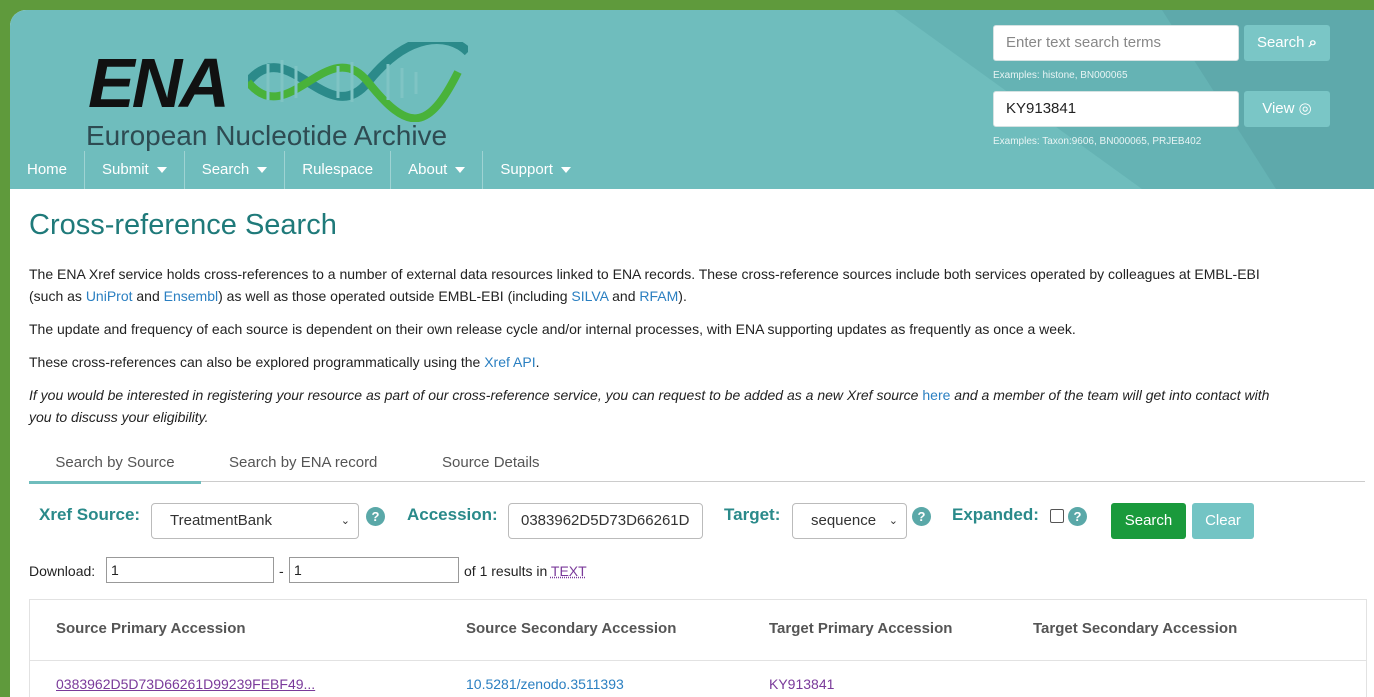  Describe the element at coordinates (861, 628) in the screenshot. I see `col-header-target-primary: Target Primary Accession` at that location.